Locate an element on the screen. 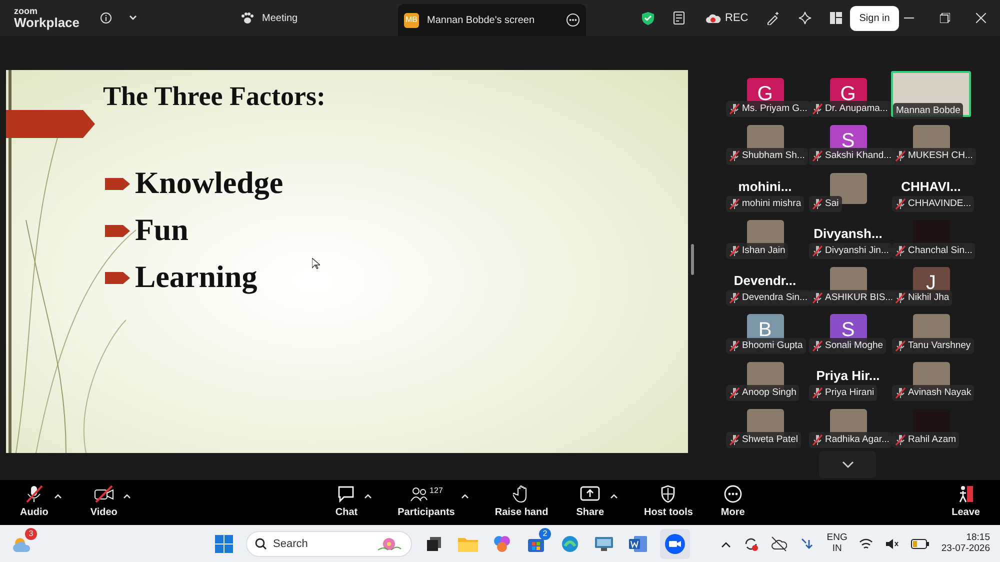  battery-icon is located at coordinates (920, 543).